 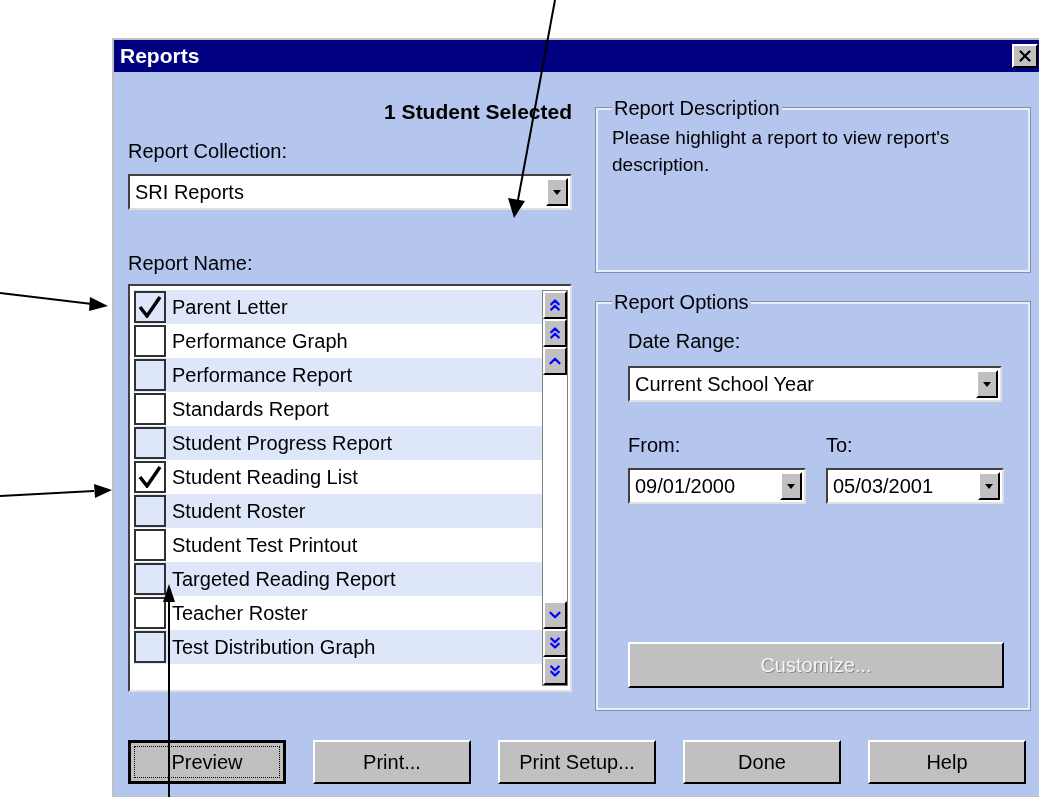 I want to click on close-icon, so click(x=1025, y=56).